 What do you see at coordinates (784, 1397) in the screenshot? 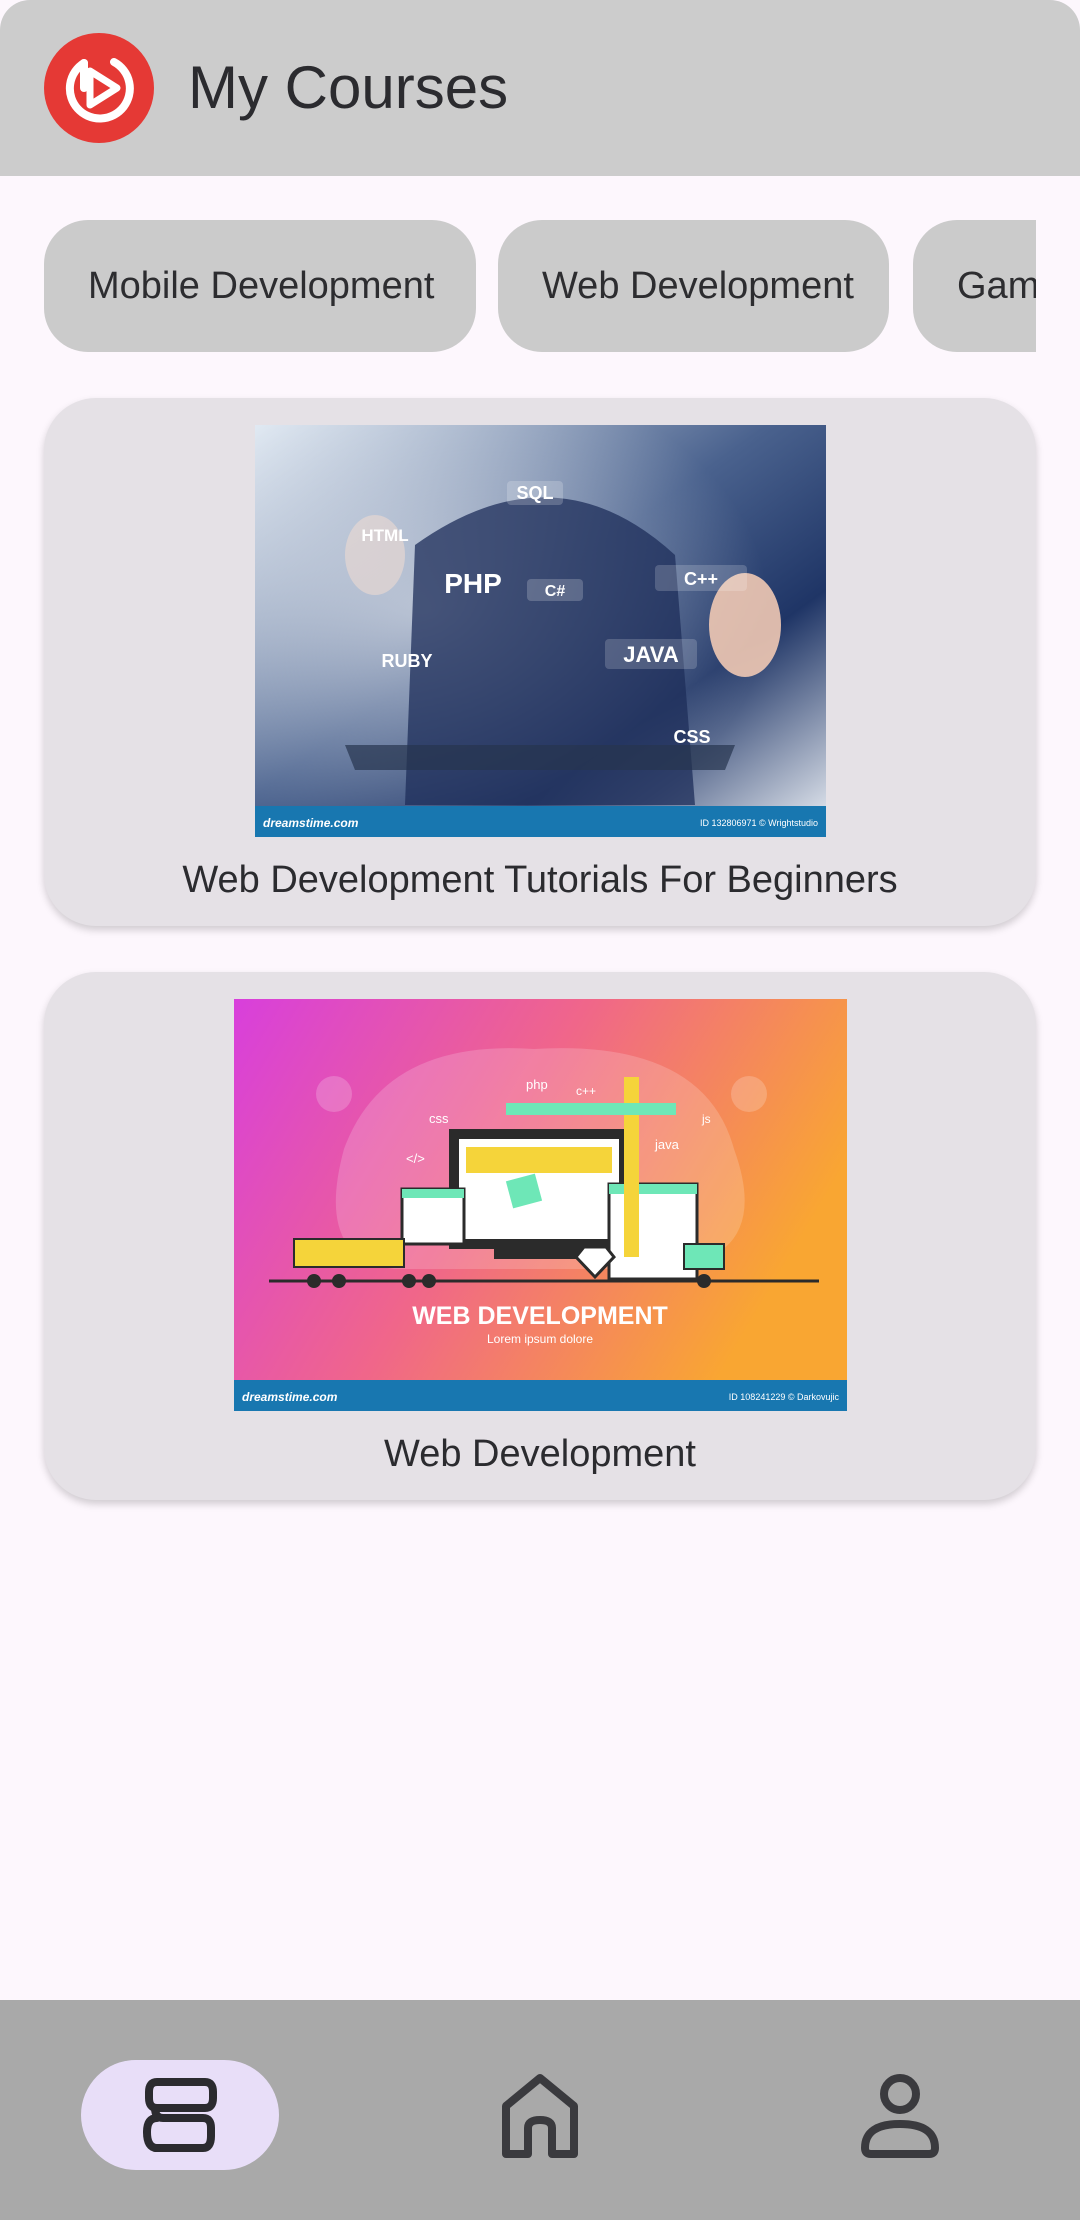
I see `thumb-credit: ID 108241229 © Darkovujic` at bounding box center [784, 1397].